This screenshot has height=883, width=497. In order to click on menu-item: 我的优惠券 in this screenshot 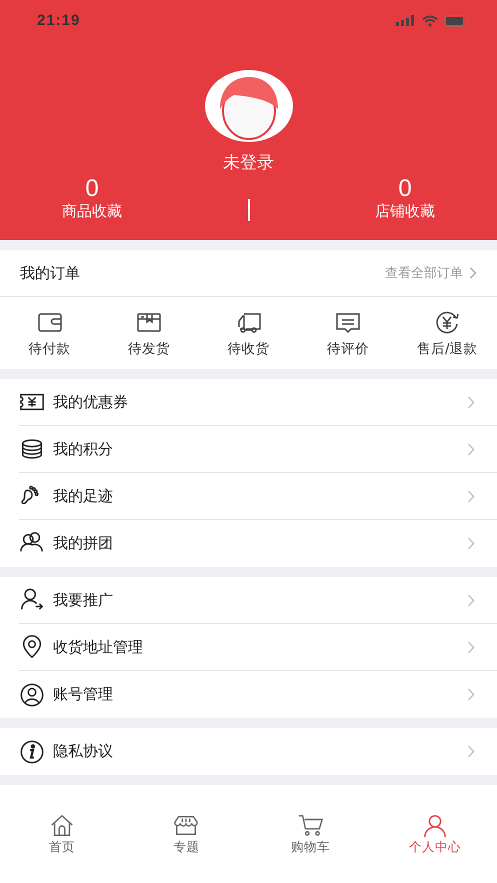, I will do `click(258, 402)`.